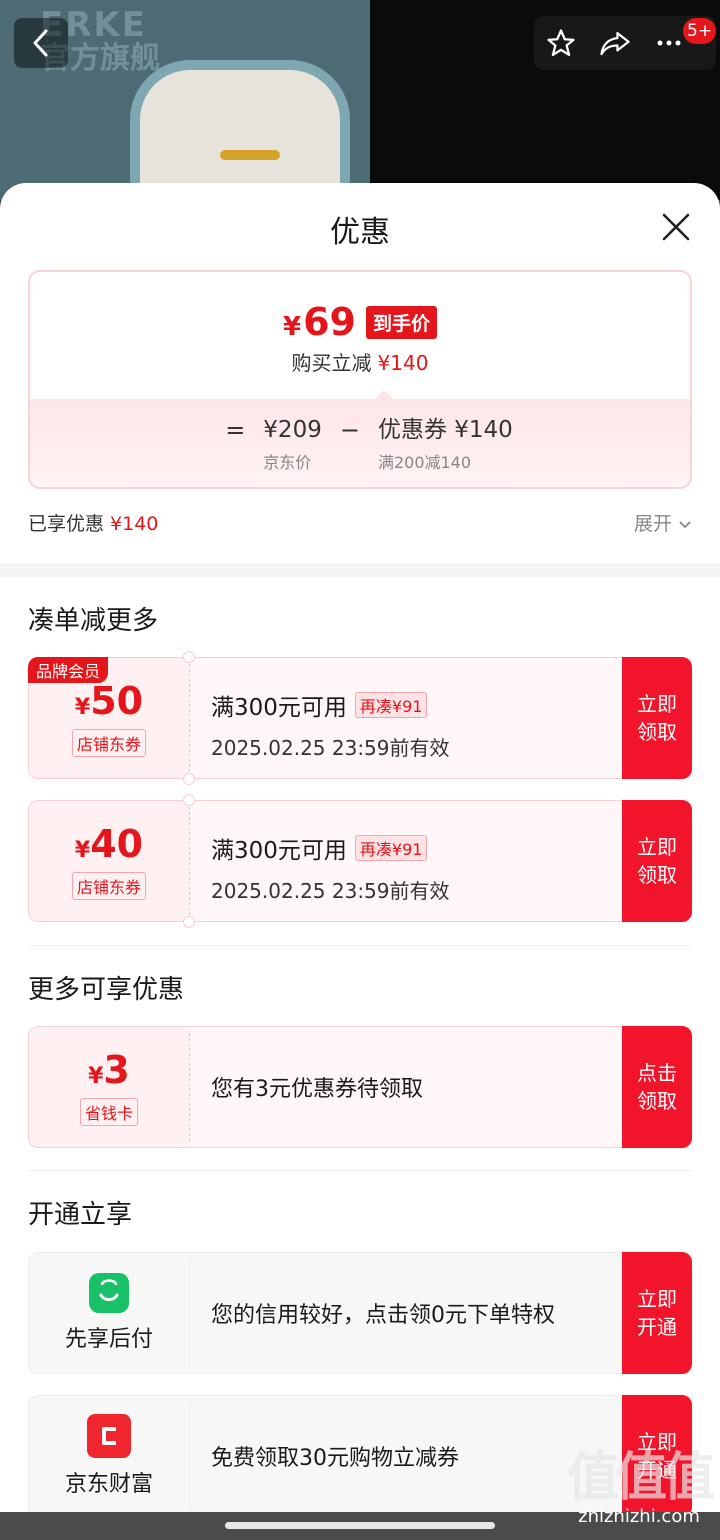  I want to click on pay-later-text: 您的信用较好，点击领0元下单特权, so click(383, 1315).